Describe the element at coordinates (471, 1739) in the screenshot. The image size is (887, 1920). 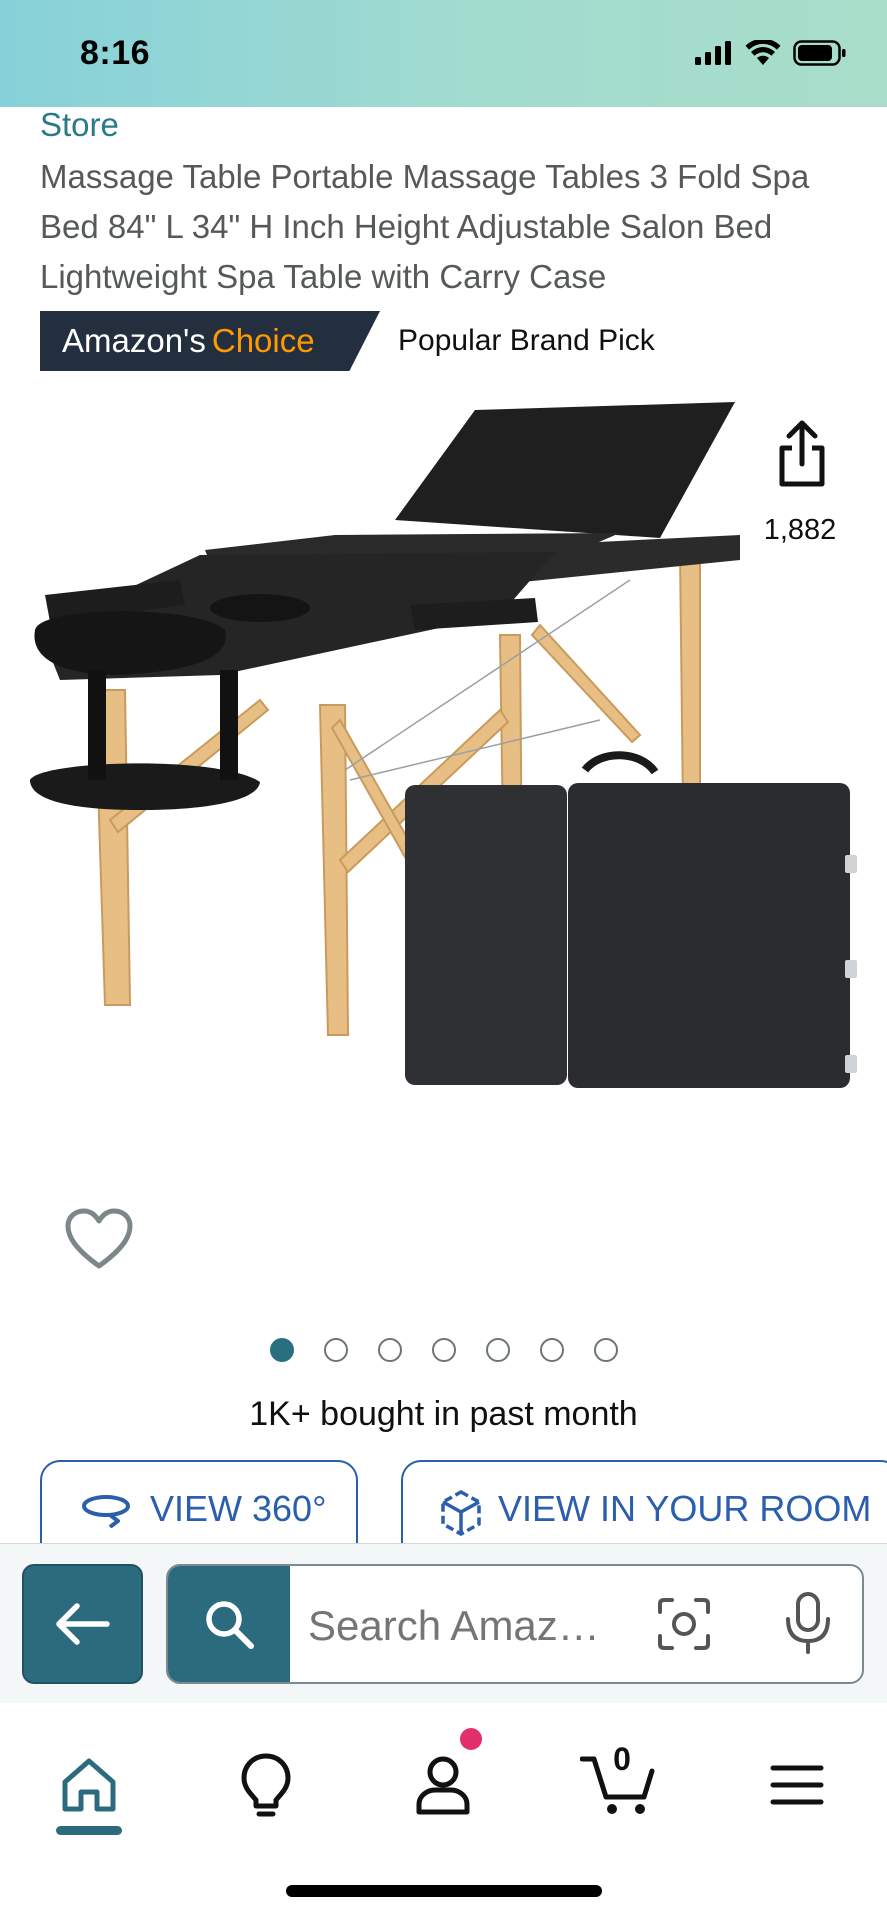
I see `notification-dot` at that location.